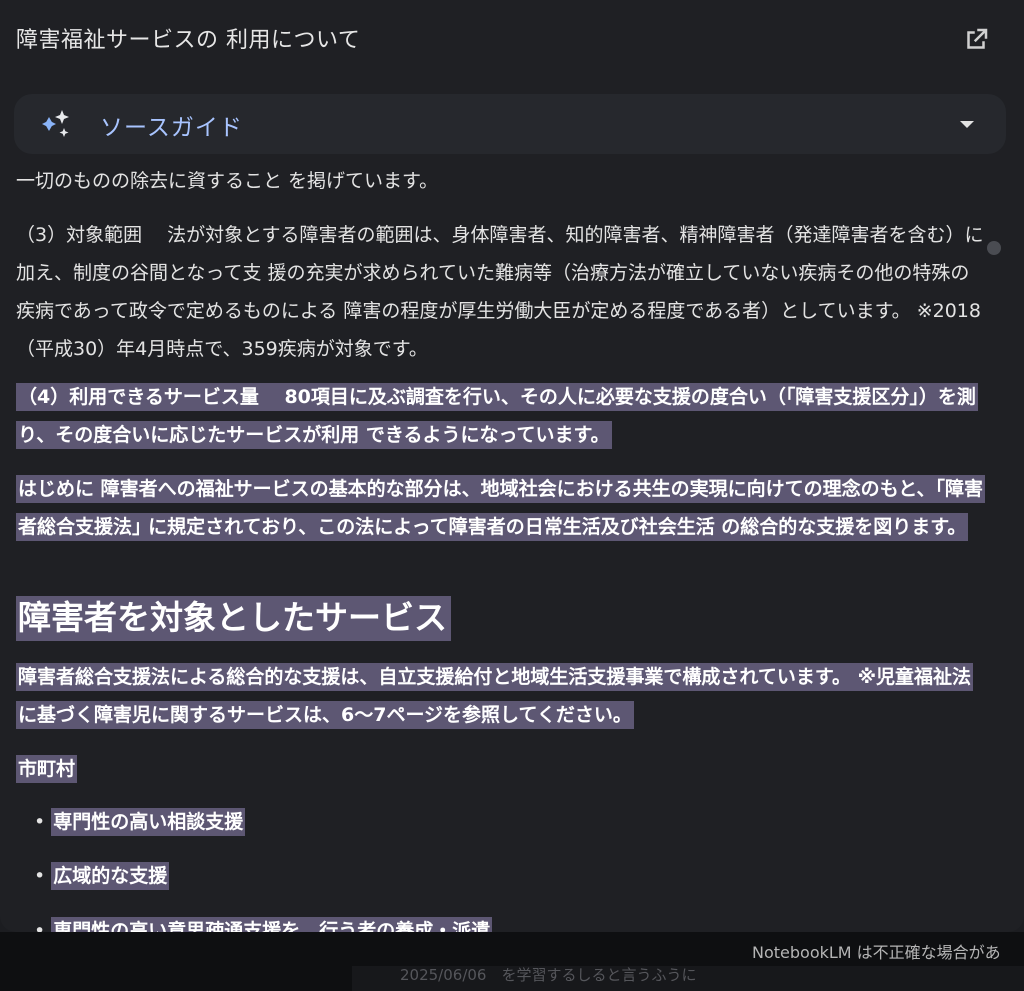 This screenshot has width=1024, height=991. I want to click on scroll-indicator, so click(994, 248).